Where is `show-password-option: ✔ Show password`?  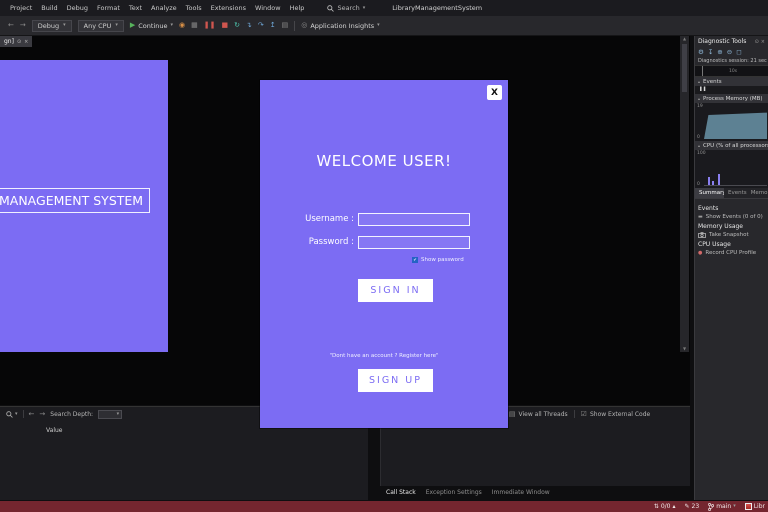 show-password-option: ✔ Show password is located at coordinates (438, 260).